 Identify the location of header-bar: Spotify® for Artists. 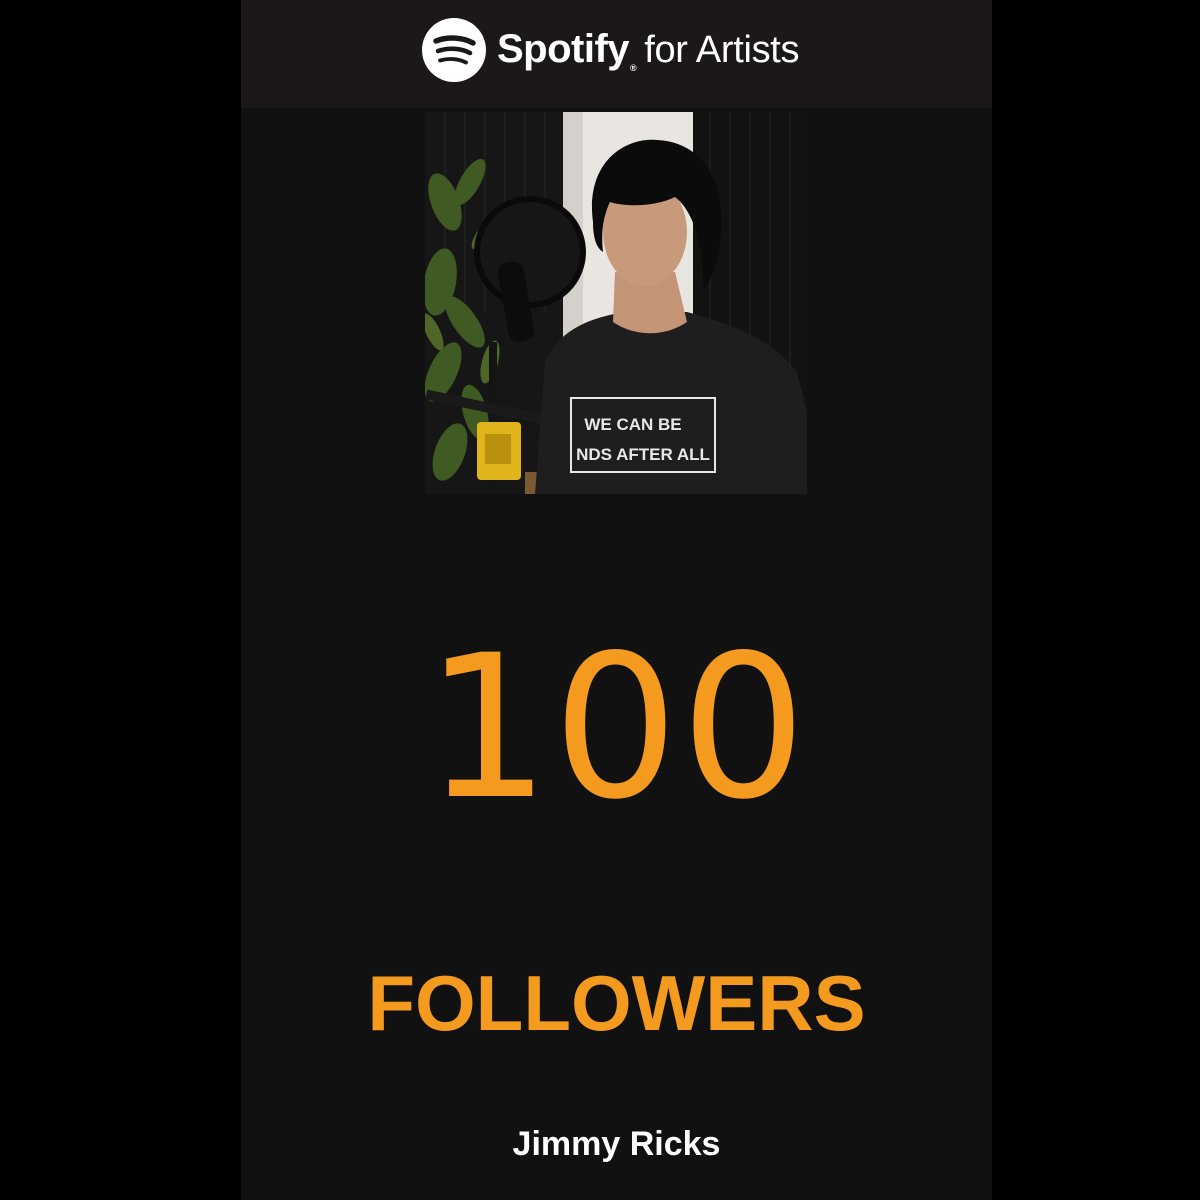
(616, 54).